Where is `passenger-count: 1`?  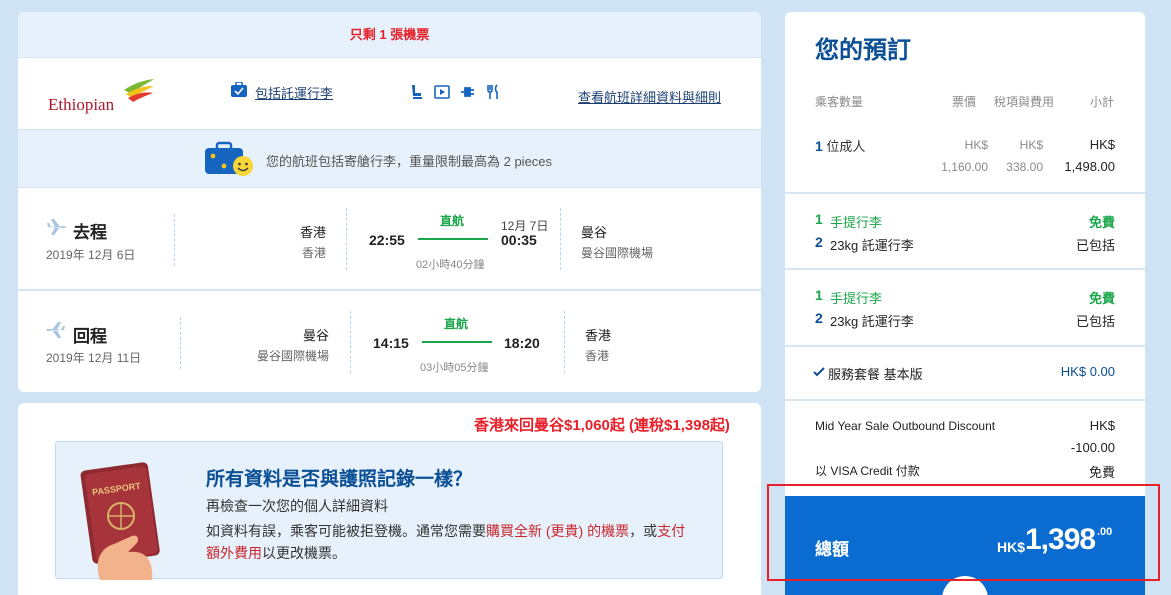 passenger-count: 1 is located at coordinates (819, 146).